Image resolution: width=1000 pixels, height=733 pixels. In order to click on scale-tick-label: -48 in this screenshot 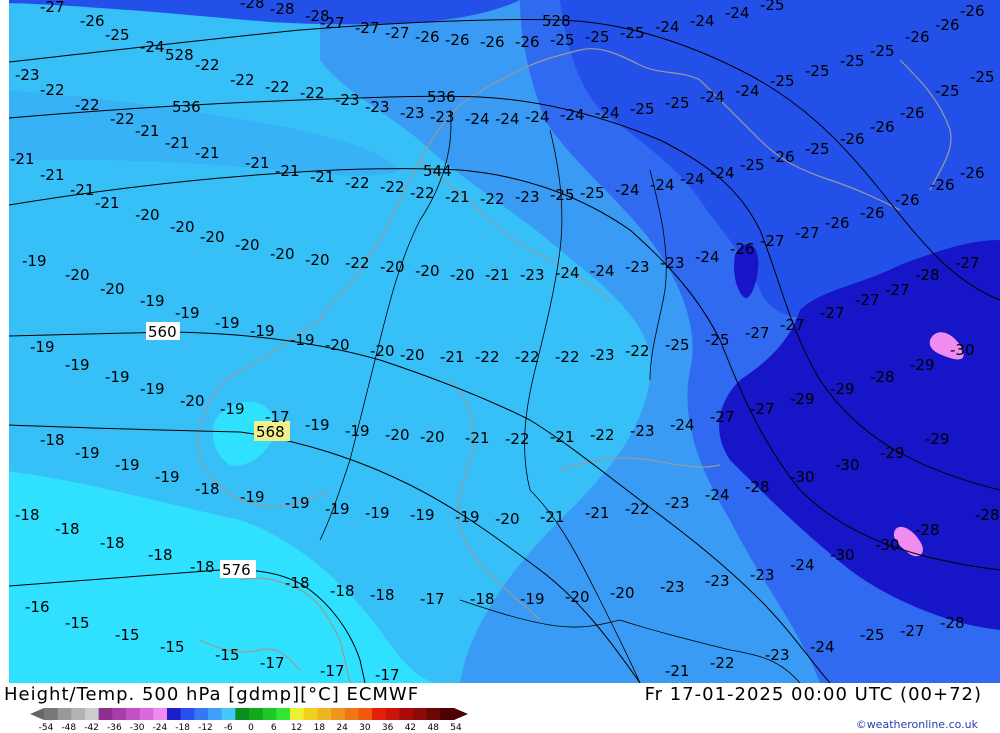, I will do `click(69, 728)`.